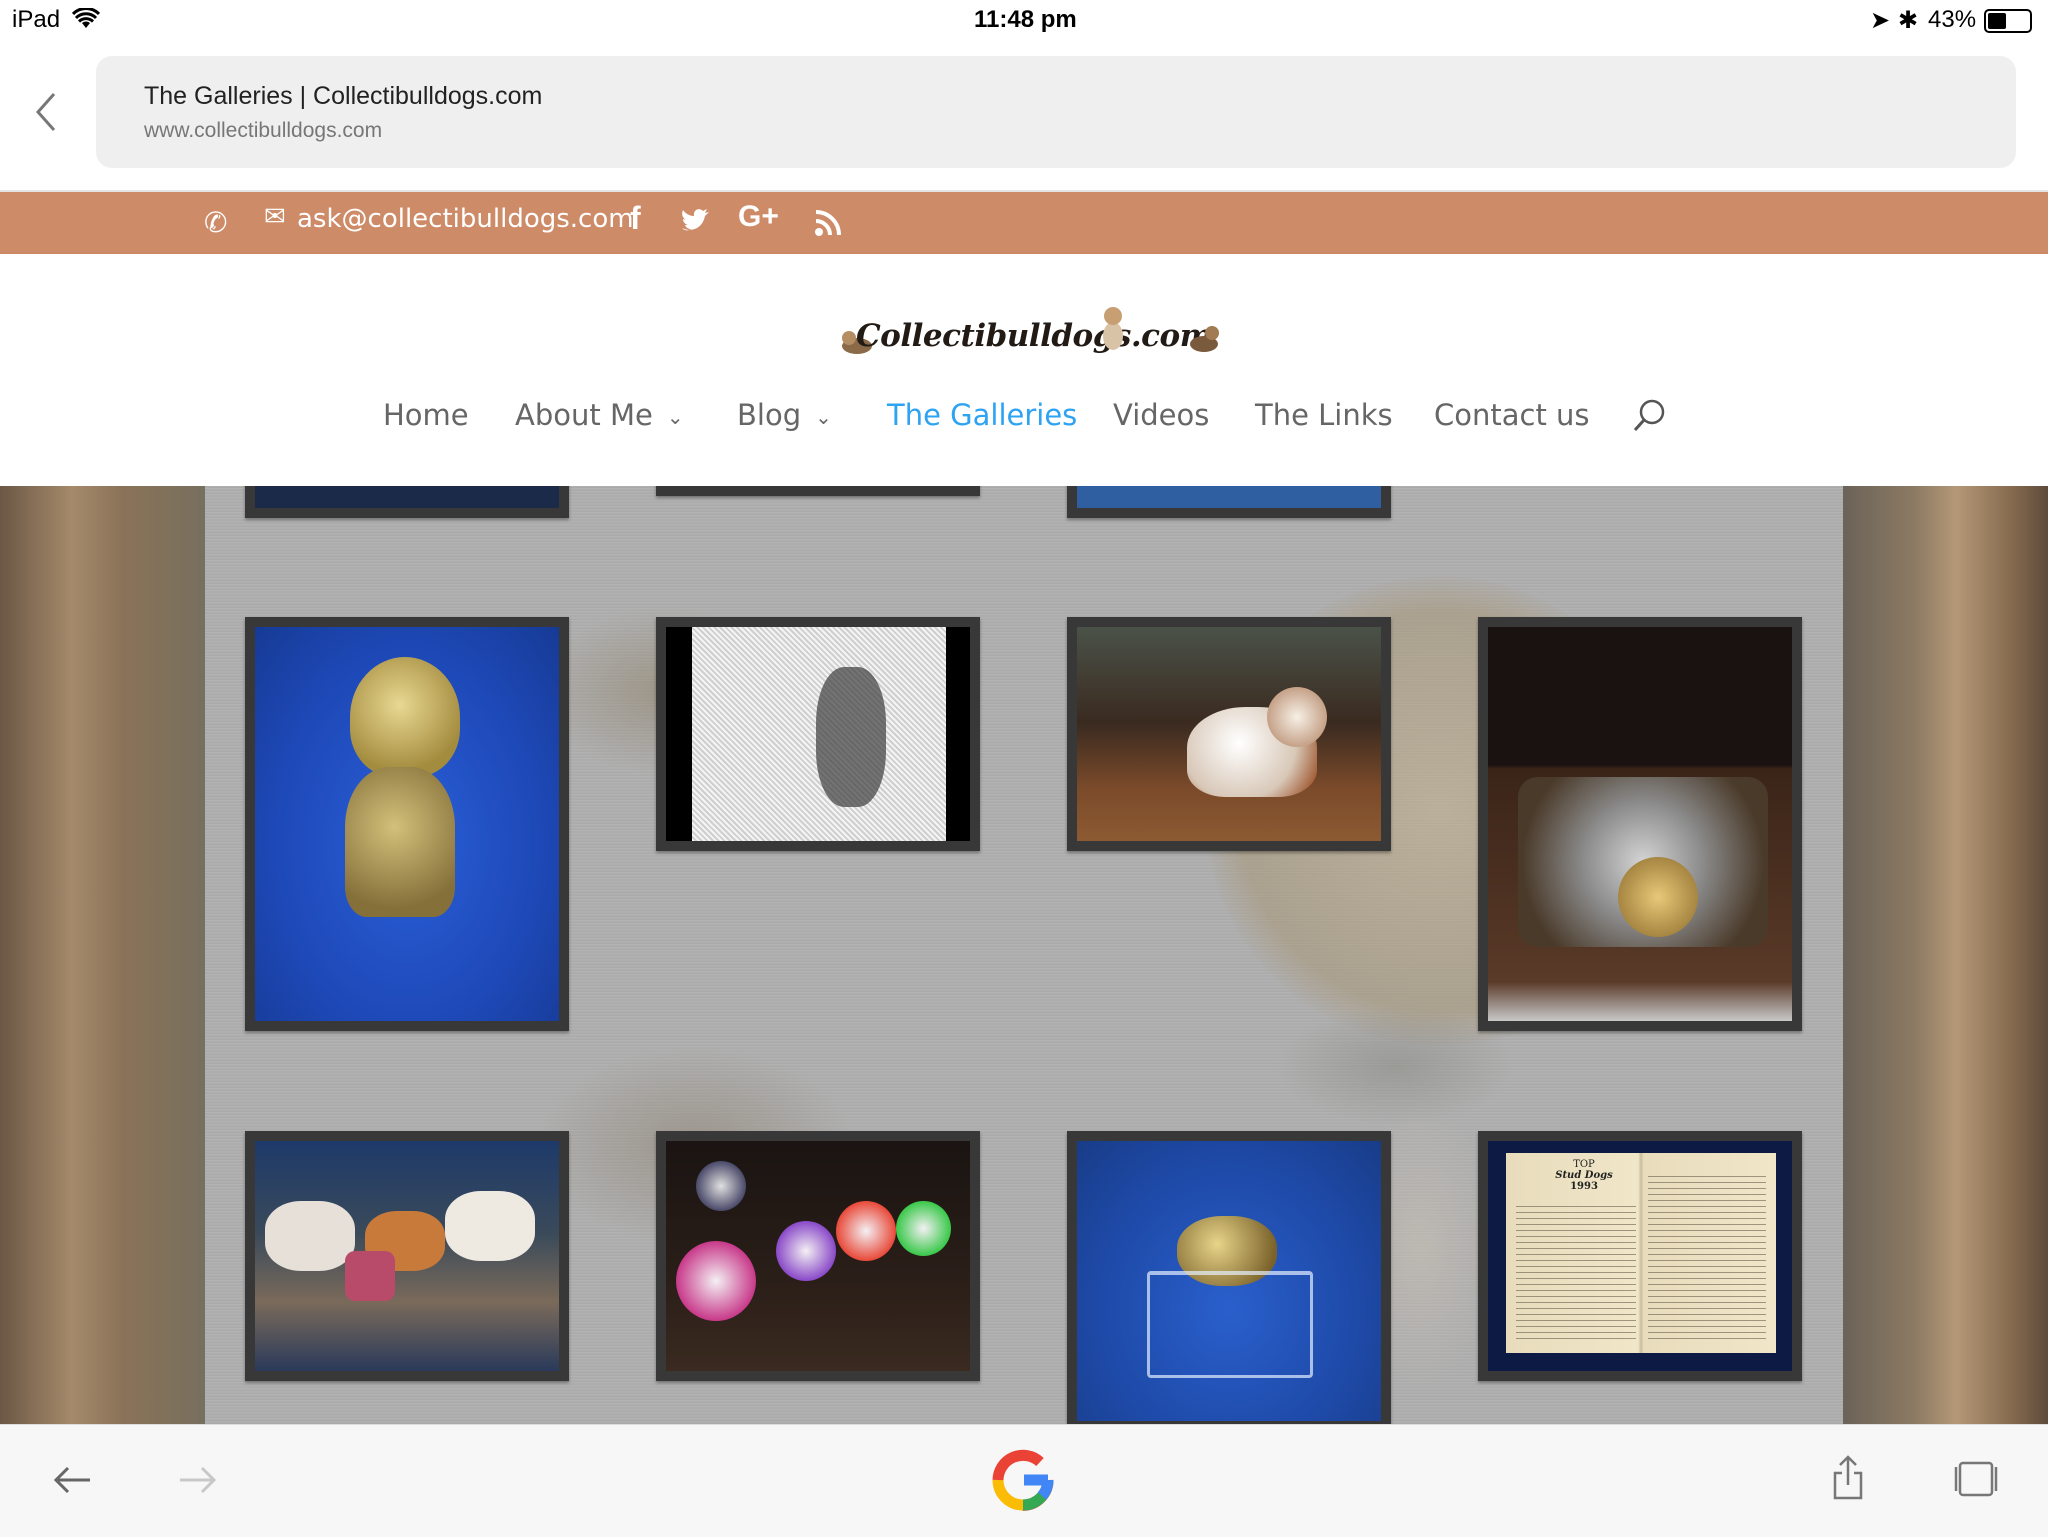  What do you see at coordinates (1512, 415) in the screenshot?
I see `nav-contact-us: Contact us` at bounding box center [1512, 415].